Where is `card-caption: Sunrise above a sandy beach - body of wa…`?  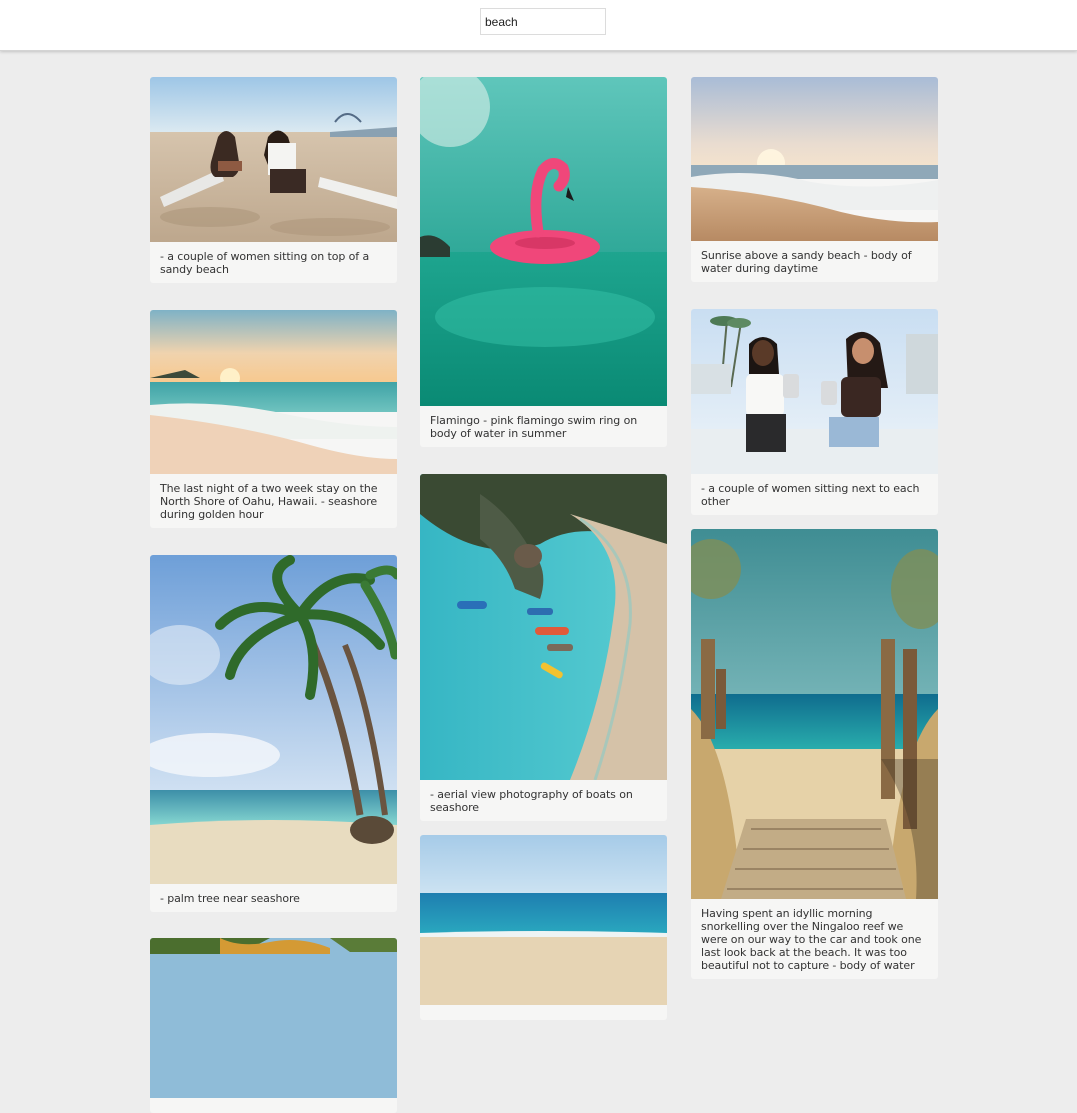 card-caption: Sunrise above a sandy beach - body of wa… is located at coordinates (806, 262).